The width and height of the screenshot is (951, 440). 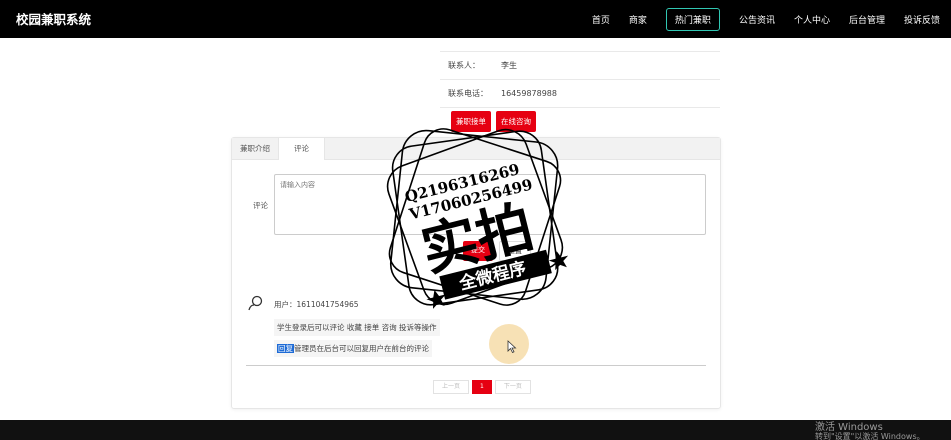 What do you see at coordinates (468, 93) in the screenshot?
I see `detail-label: 联系电话：` at bounding box center [468, 93].